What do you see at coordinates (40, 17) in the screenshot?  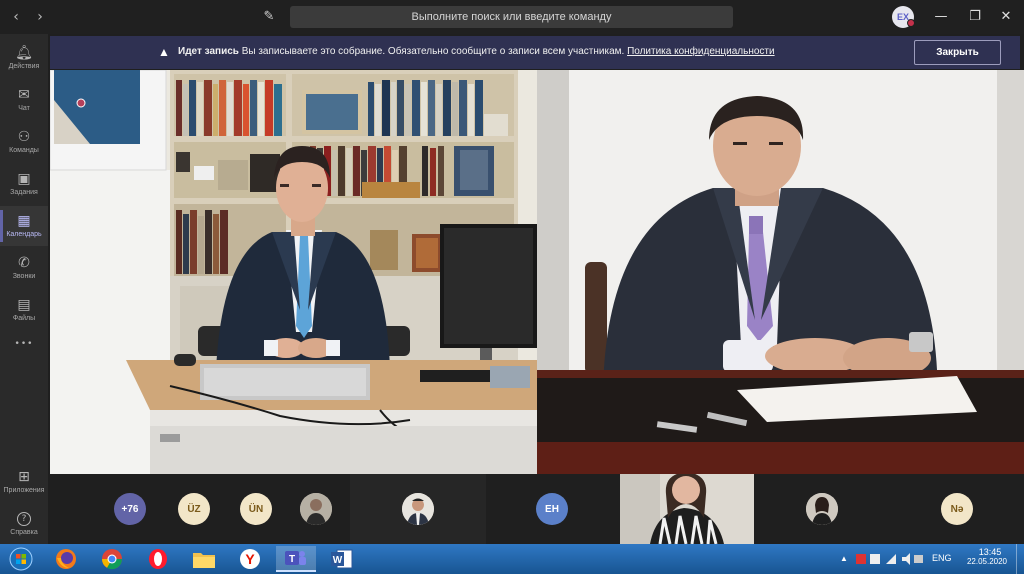 I see `forward-arrow-icon: ›` at bounding box center [40, 17].